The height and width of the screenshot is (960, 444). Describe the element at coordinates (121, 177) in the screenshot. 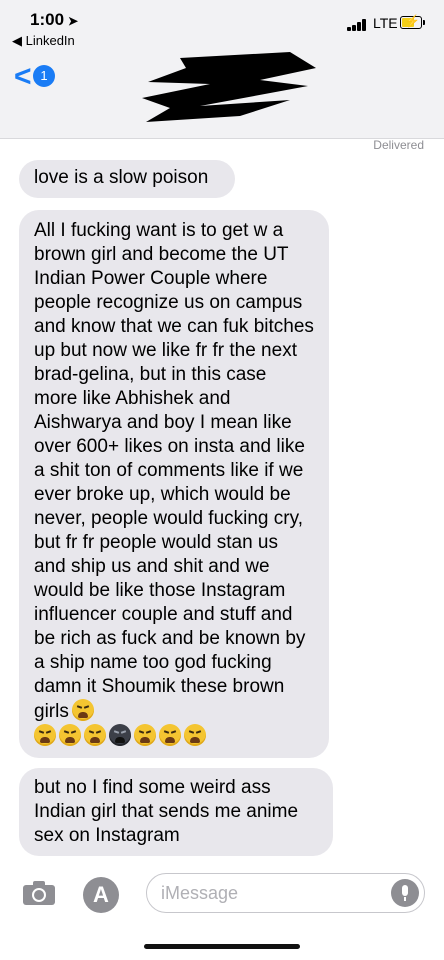

I see `message-text: love is a slow poison` at that location.